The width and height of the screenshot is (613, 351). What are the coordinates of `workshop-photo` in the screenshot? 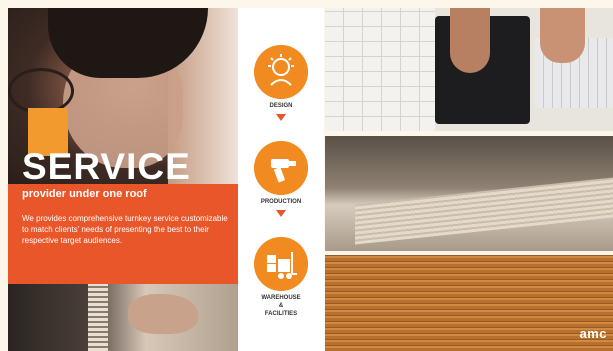 It's located at (123, 317).